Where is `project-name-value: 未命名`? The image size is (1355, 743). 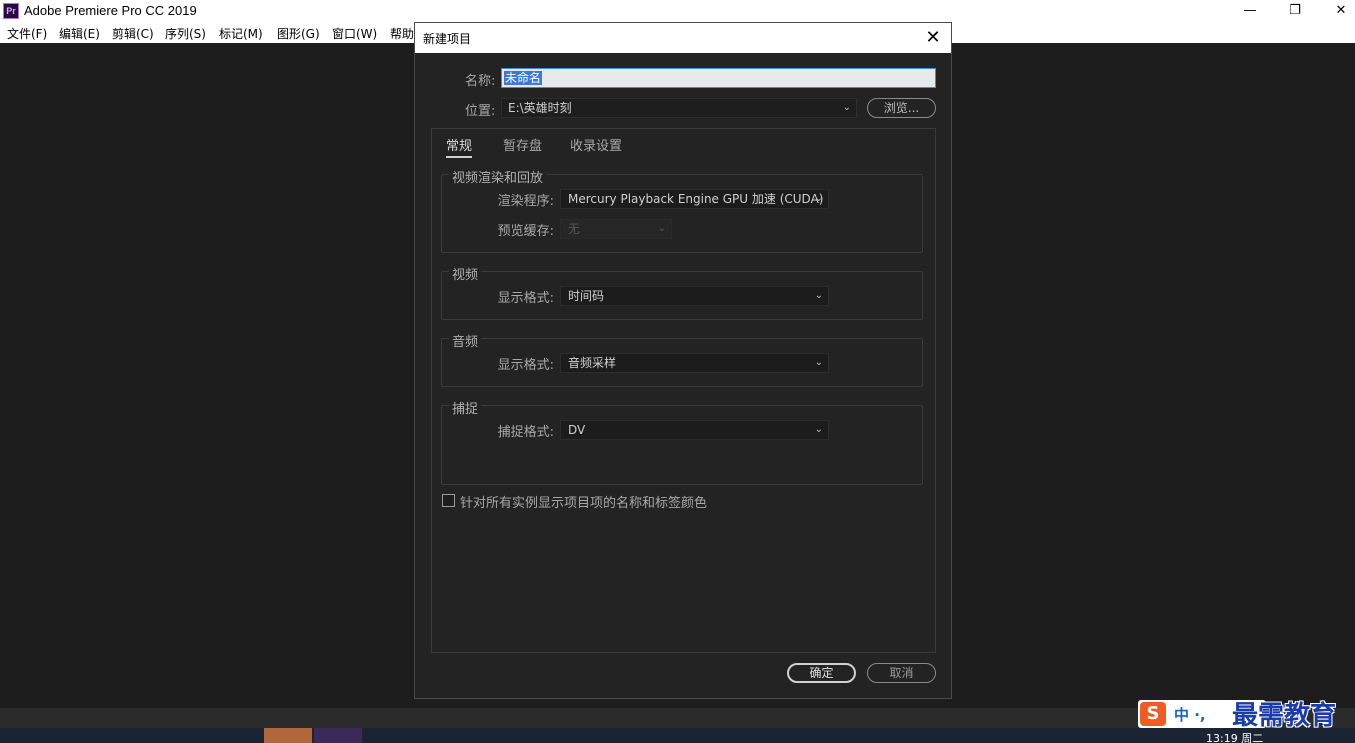
project-name-value: 未命名 is located at coordinates (523, 78).